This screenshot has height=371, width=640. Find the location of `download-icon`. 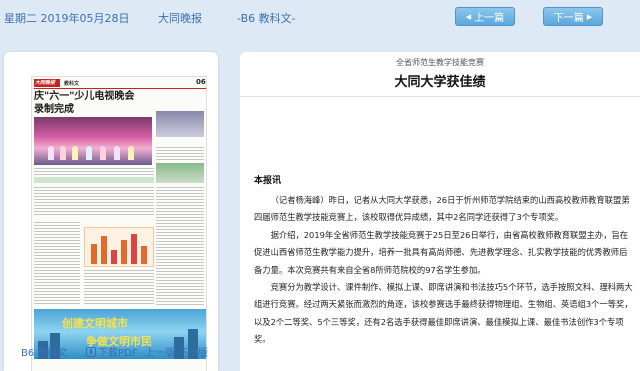

download-icon is located at coordinates (91, 351).